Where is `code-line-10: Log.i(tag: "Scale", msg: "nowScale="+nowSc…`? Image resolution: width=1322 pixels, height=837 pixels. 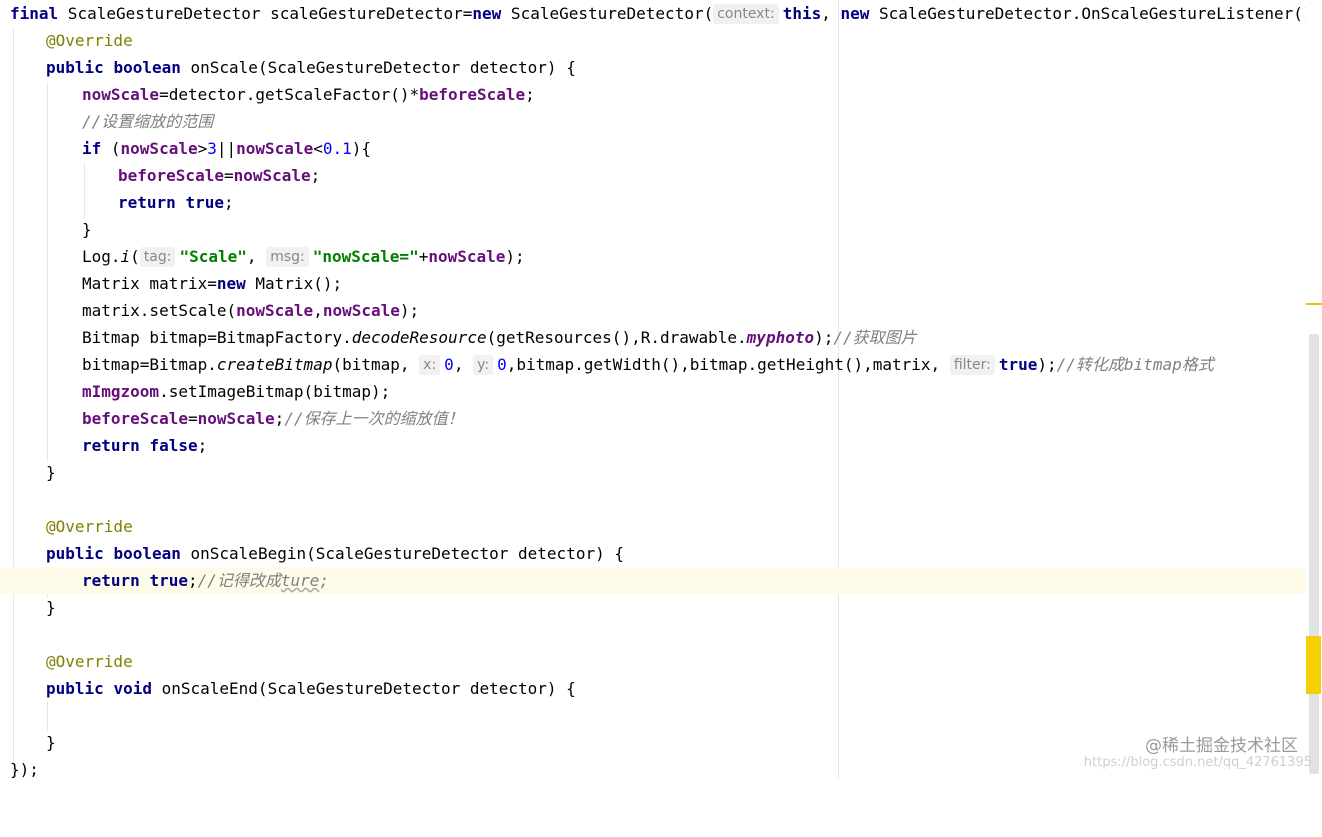
code-line-10: Log.i(tag: "Scale", msg: "nowScale="+nowSc… is located at coordinates (653, 256).